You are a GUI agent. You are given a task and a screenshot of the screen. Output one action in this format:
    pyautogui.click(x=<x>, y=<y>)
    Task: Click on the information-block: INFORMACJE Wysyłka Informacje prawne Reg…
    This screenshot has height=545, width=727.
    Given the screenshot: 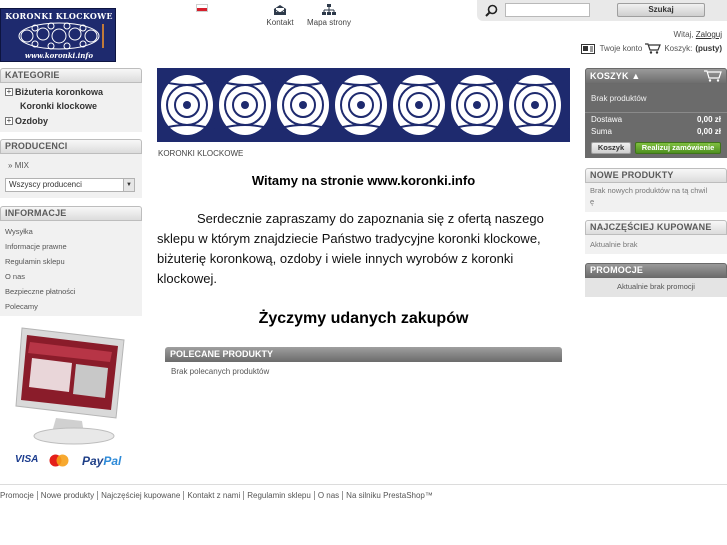 What is the action you would take?
    pyautogui.click(x=71, y=261)
    